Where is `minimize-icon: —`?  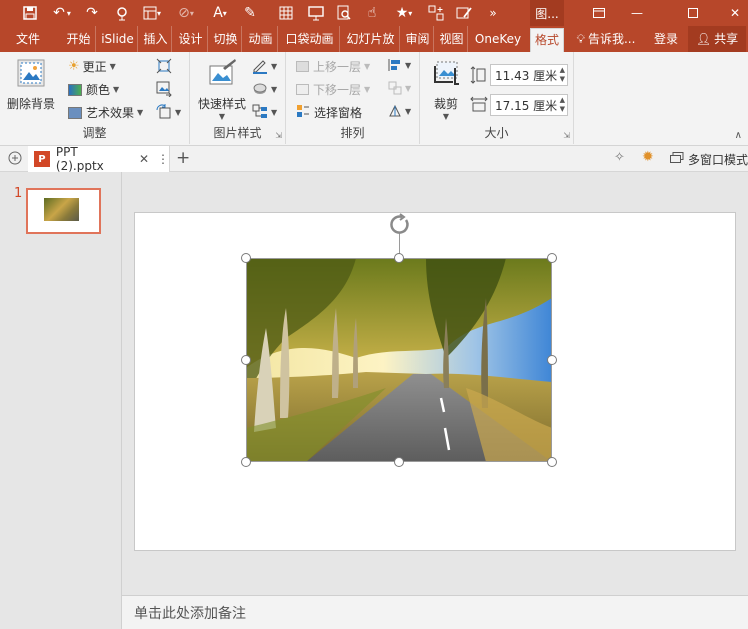
minimize-icon: — is located at coordinates (637, 13).